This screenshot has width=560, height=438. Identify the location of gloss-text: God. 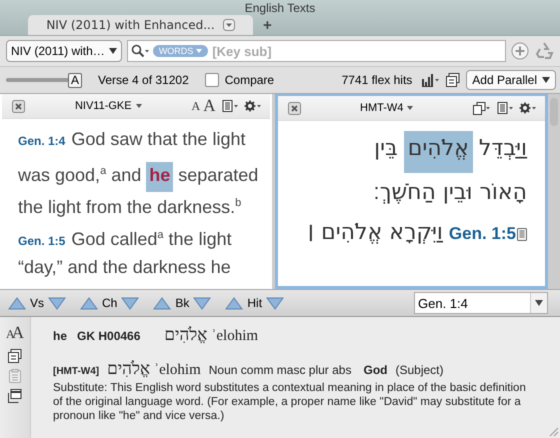
(375, 370).